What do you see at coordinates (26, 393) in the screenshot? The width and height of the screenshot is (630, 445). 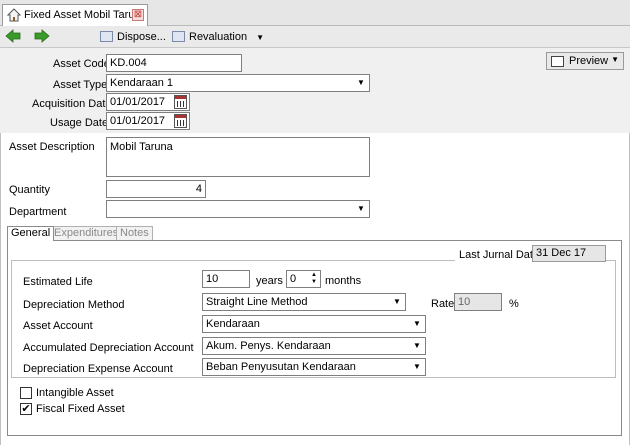 I see `intangible-asset-checkbox` at bounding box center [26, 393].